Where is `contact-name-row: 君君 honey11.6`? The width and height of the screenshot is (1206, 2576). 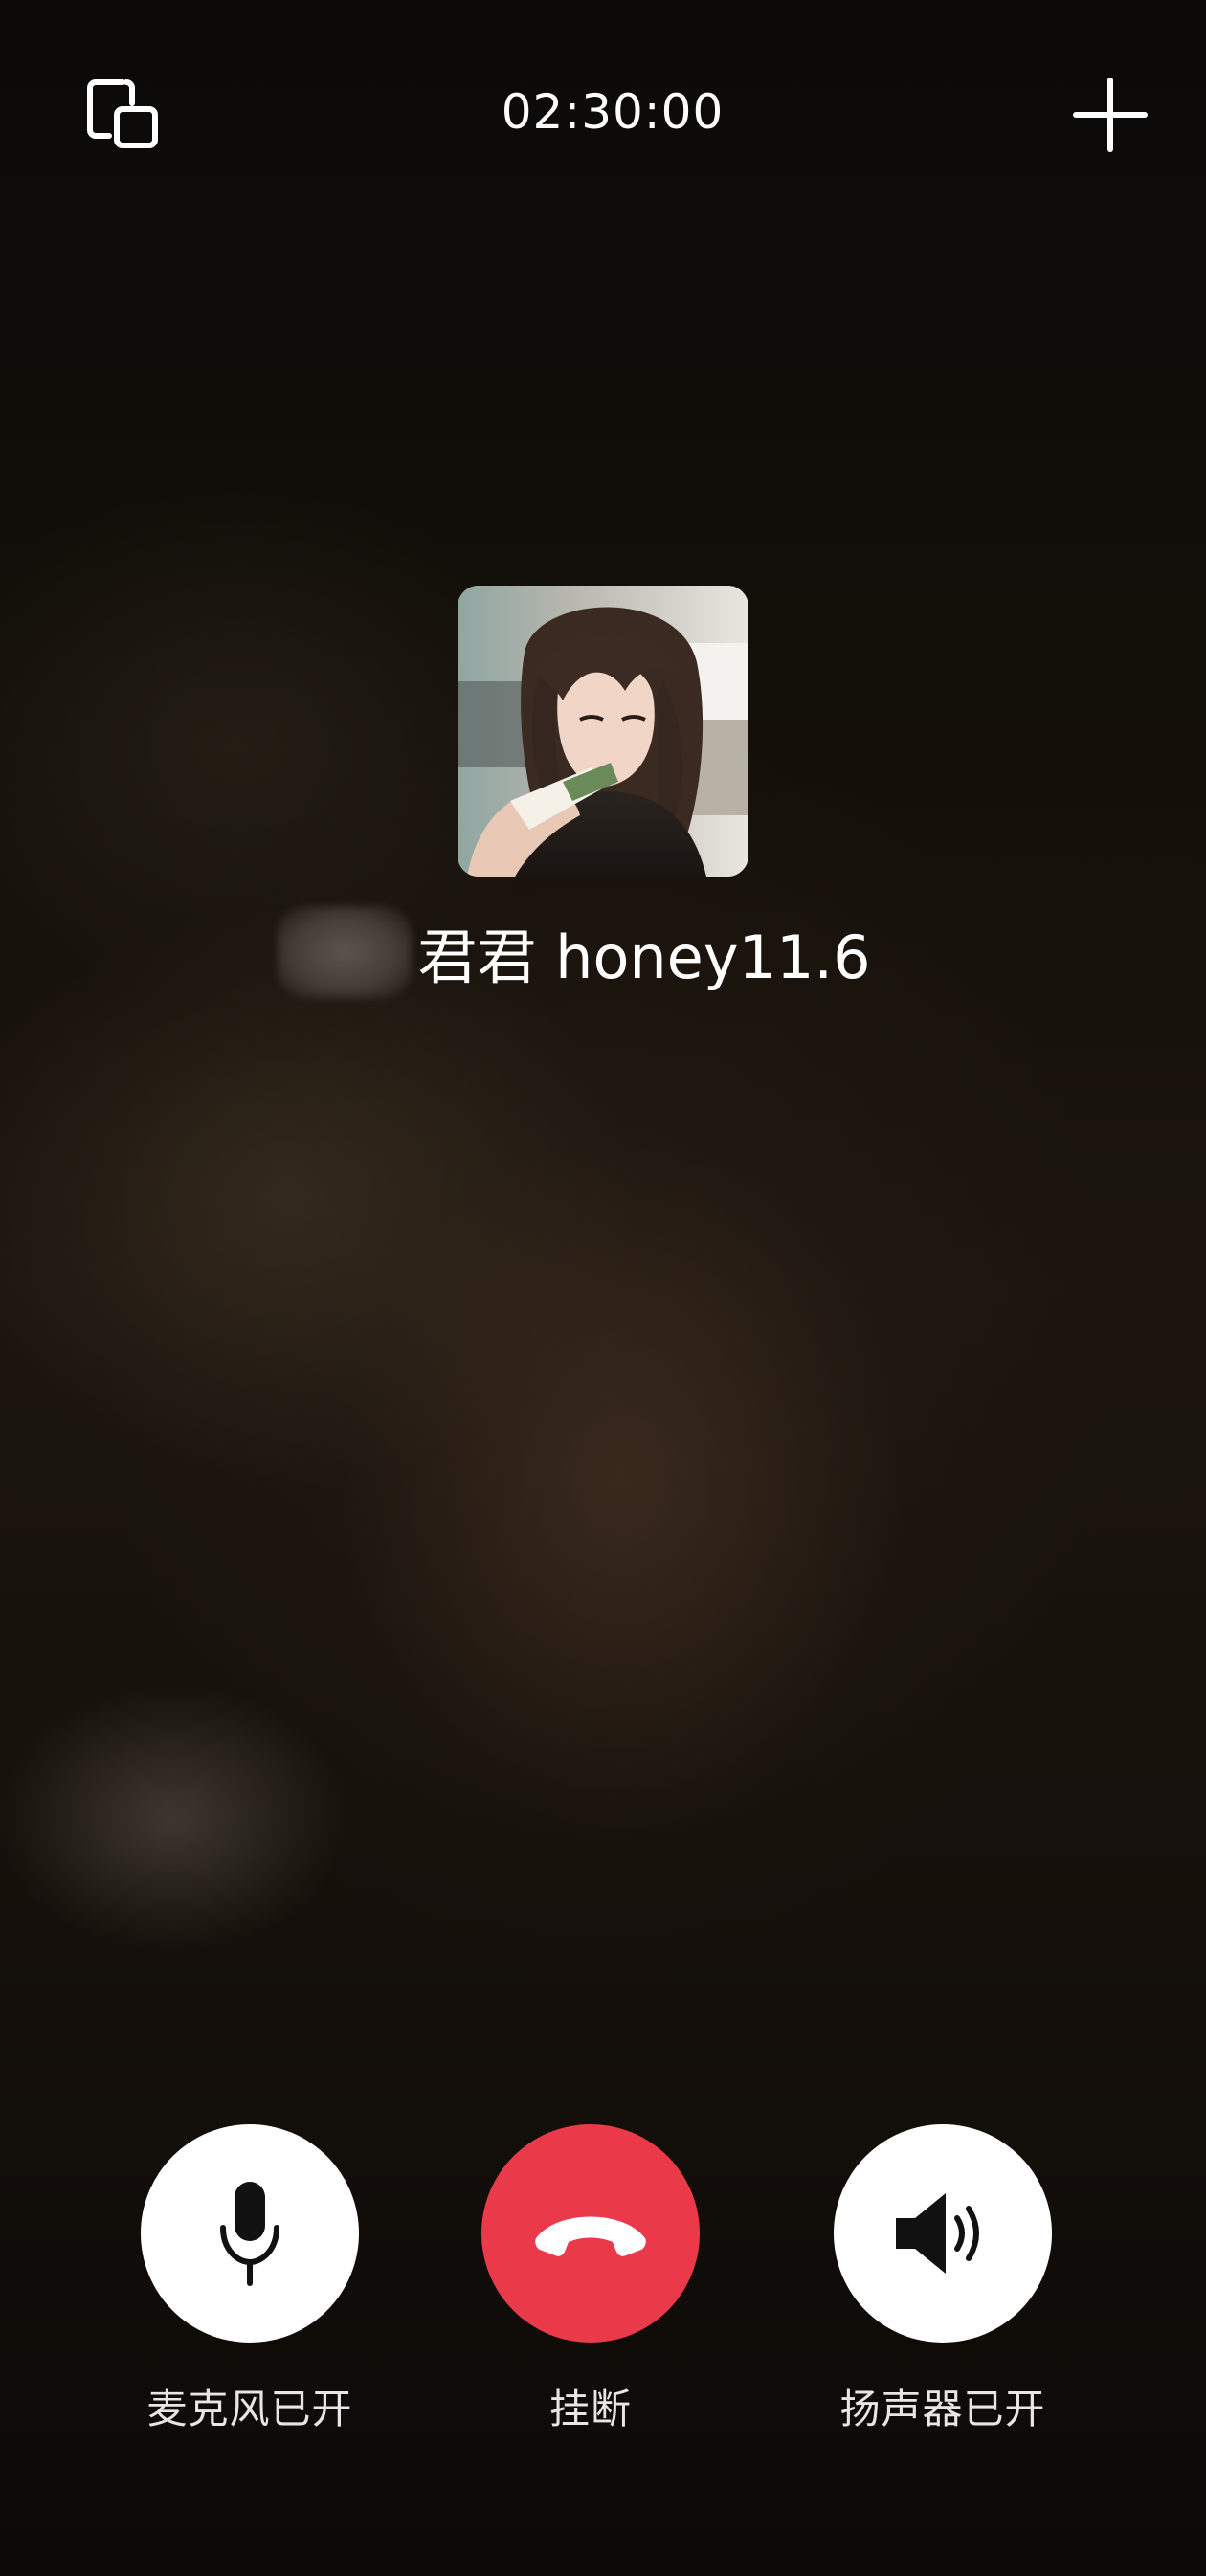
contact-name-row: 君君 honey11.6 is located at coordinates (603, 952).